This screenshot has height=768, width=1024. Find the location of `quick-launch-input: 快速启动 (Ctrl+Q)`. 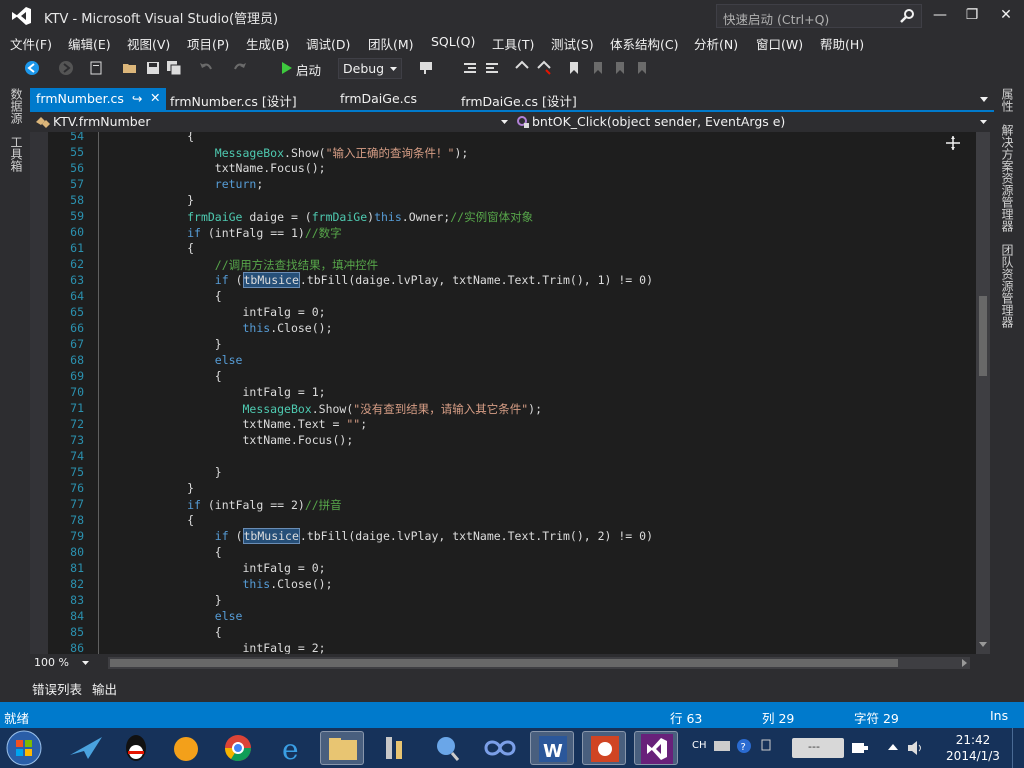

quick-launch-input: 快速启动 (Ctrl+Q) is located at coordinates (819, 16).